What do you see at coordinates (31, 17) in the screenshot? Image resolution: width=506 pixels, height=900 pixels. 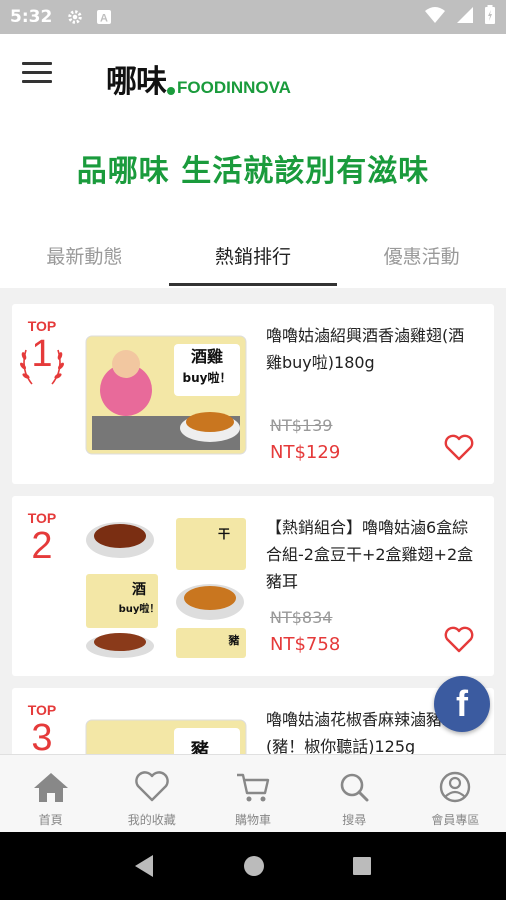 I see `status-time: 5:32` at bounding box center [31, 17].